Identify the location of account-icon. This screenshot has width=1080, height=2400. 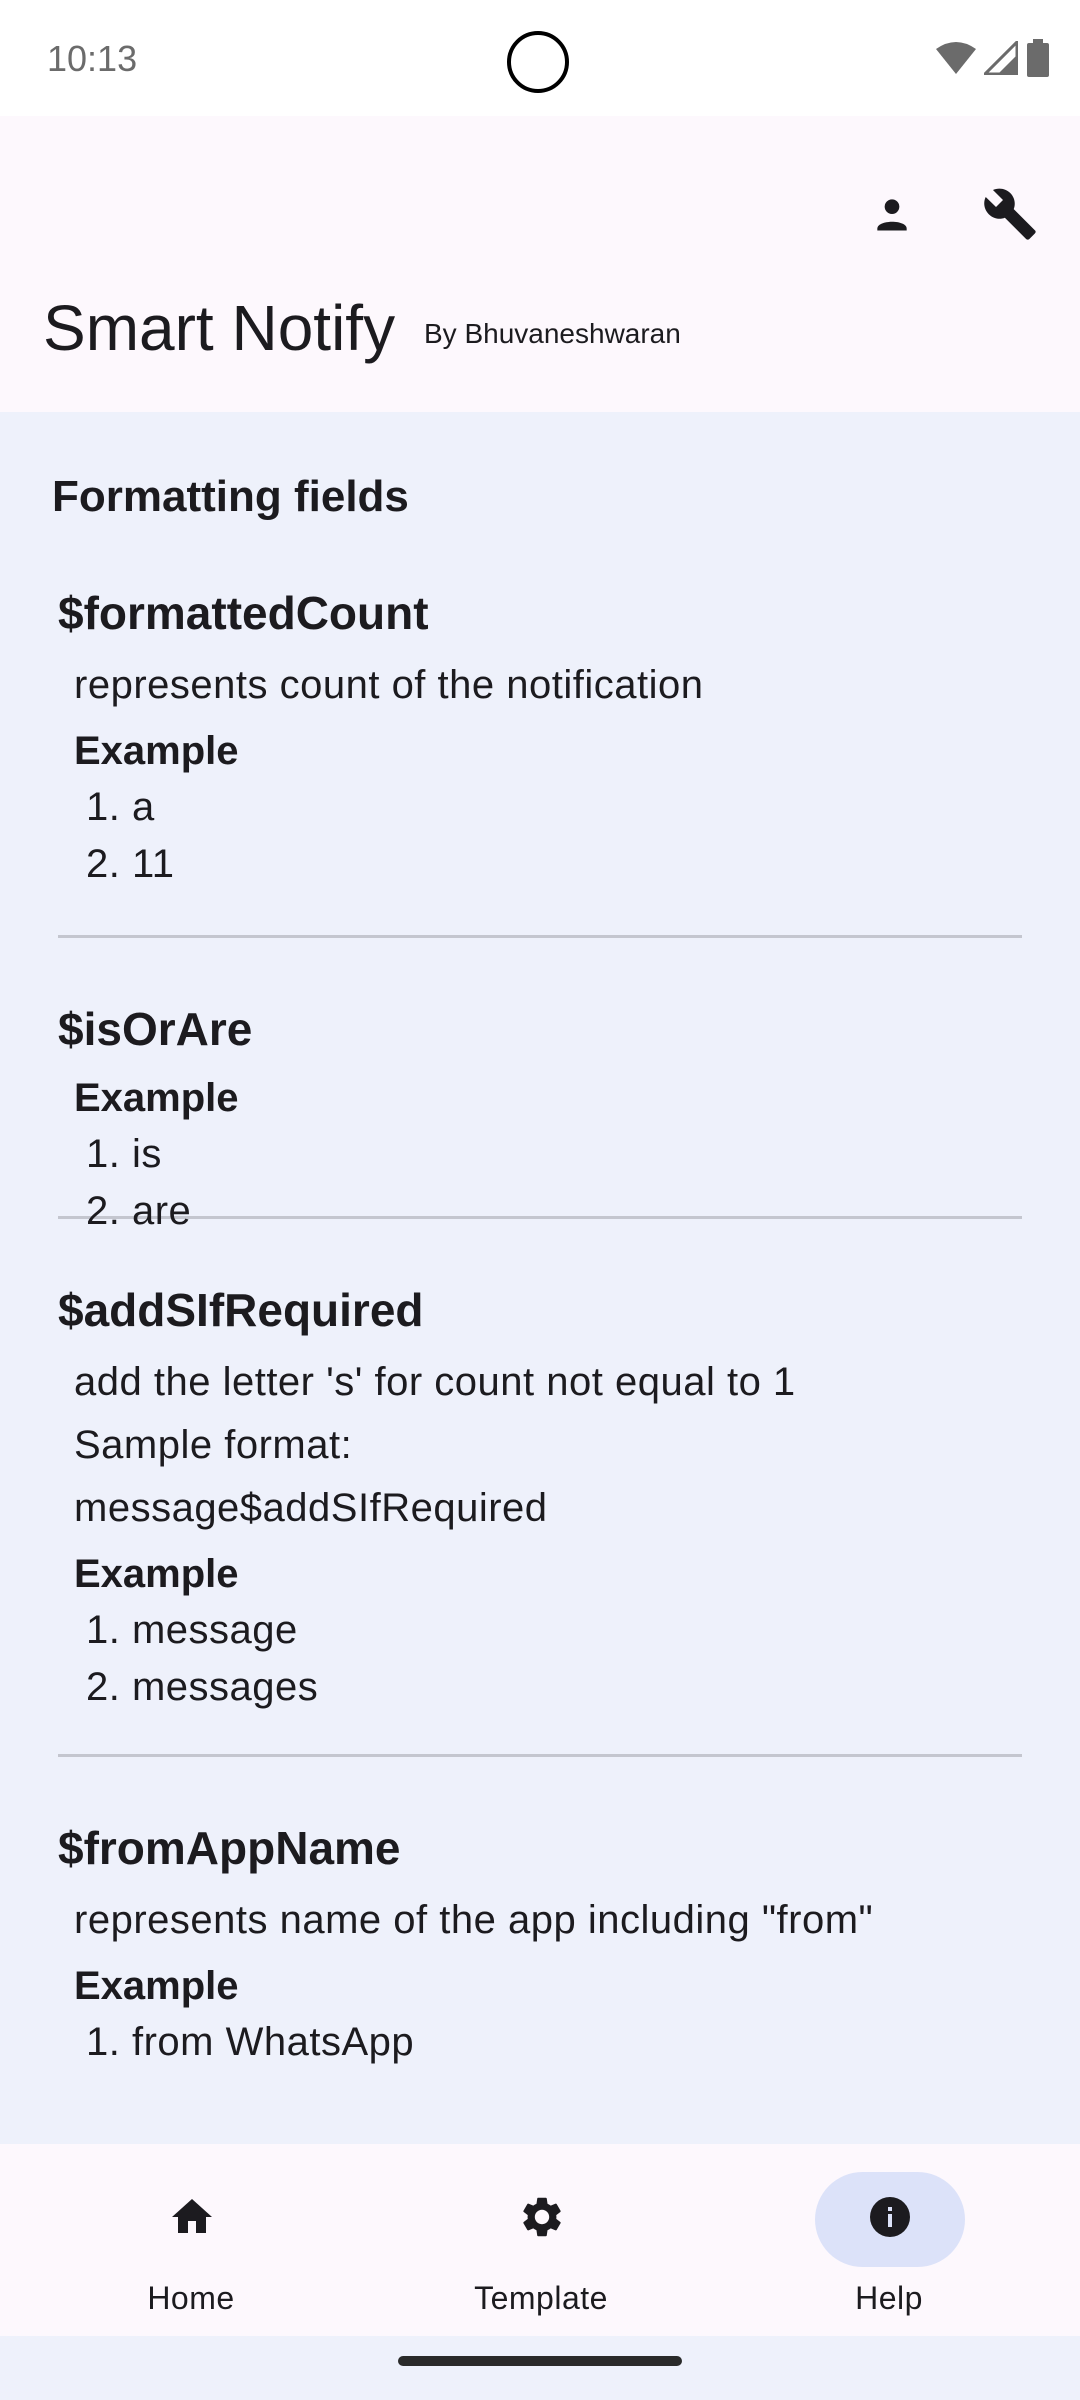
(892, 216).